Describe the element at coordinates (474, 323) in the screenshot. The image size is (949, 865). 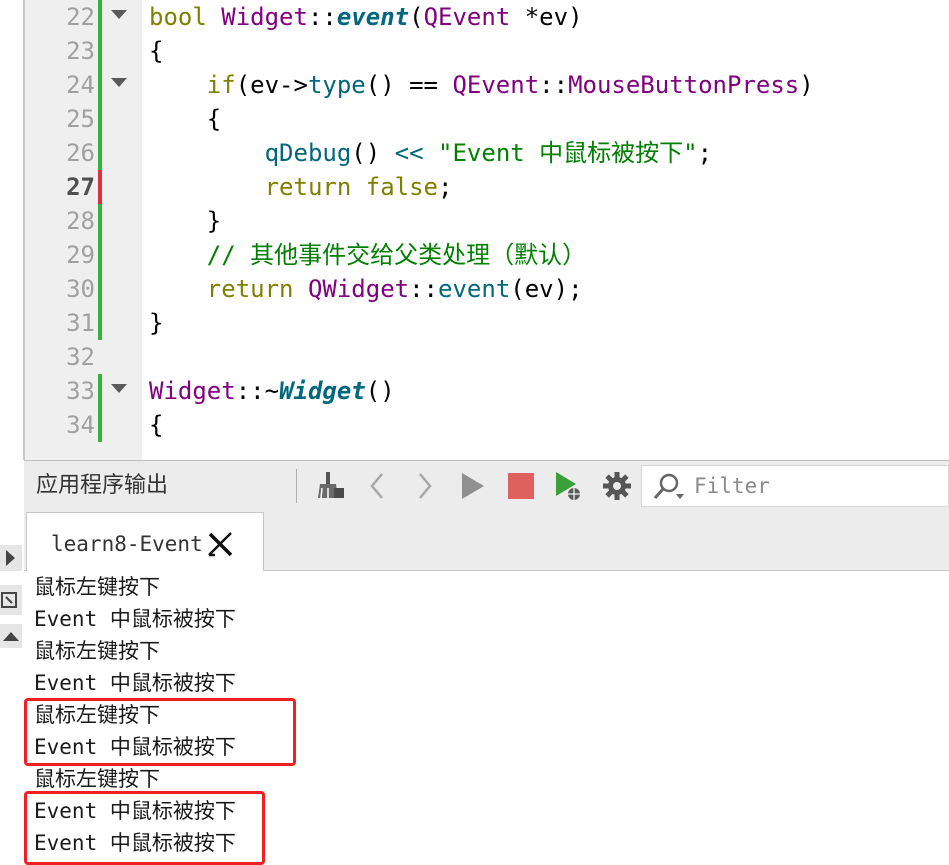
I see `code-line: 31}` at that location.